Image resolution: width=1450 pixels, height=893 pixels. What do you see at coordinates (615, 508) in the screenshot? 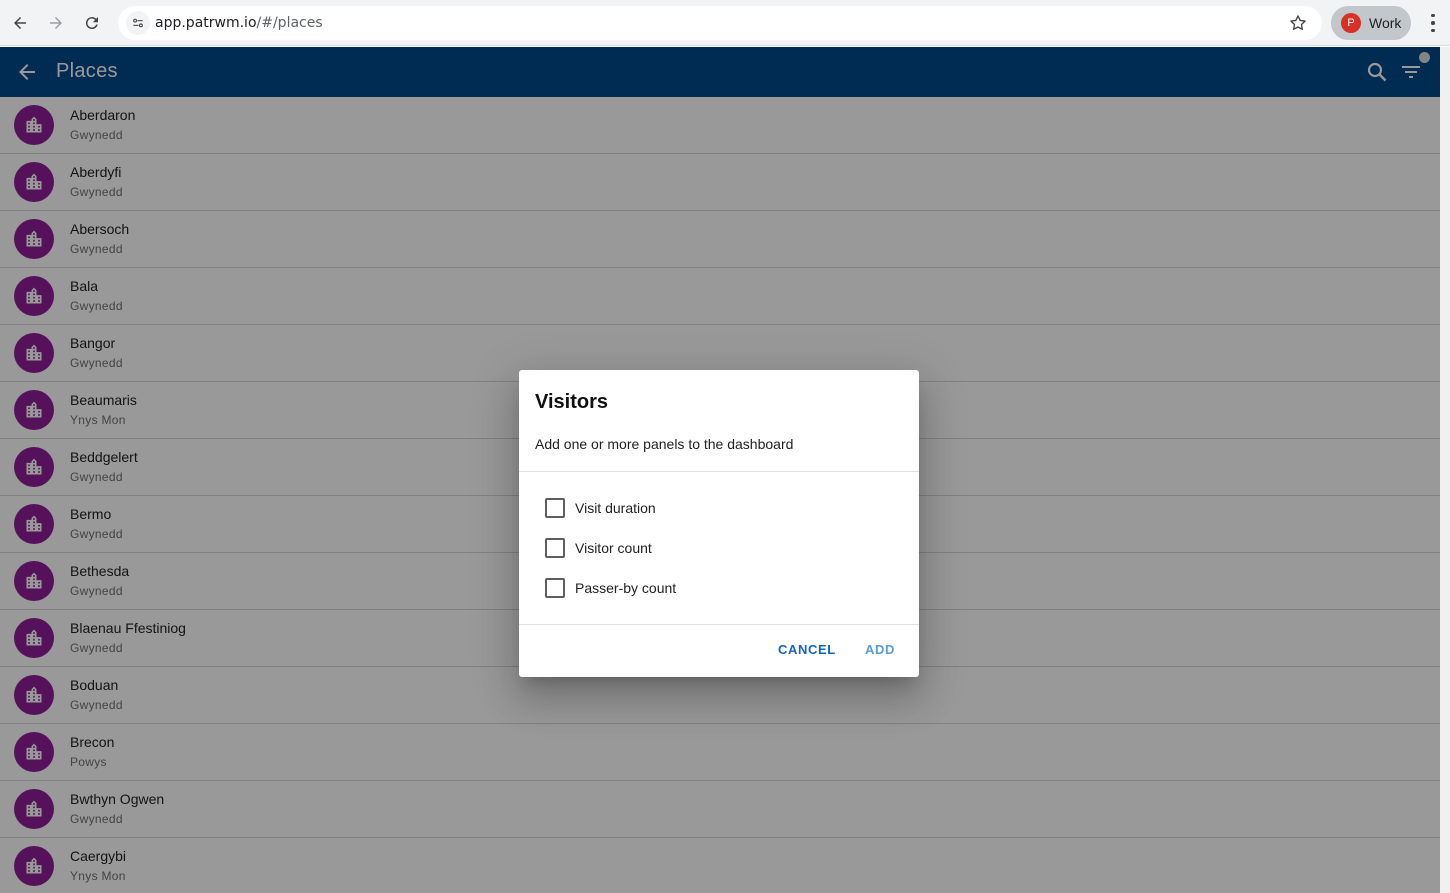
I see `option-label: Visit duration` at bounding box center [615, 508].